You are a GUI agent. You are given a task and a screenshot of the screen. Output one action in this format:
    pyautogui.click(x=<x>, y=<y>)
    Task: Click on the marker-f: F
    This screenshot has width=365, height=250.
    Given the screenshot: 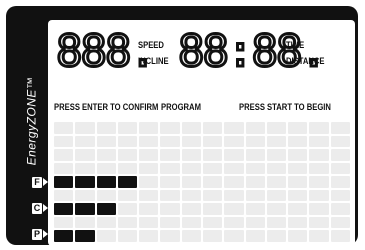 What is the action you would take?
    pyautogui.click(x=40, y=182)
    